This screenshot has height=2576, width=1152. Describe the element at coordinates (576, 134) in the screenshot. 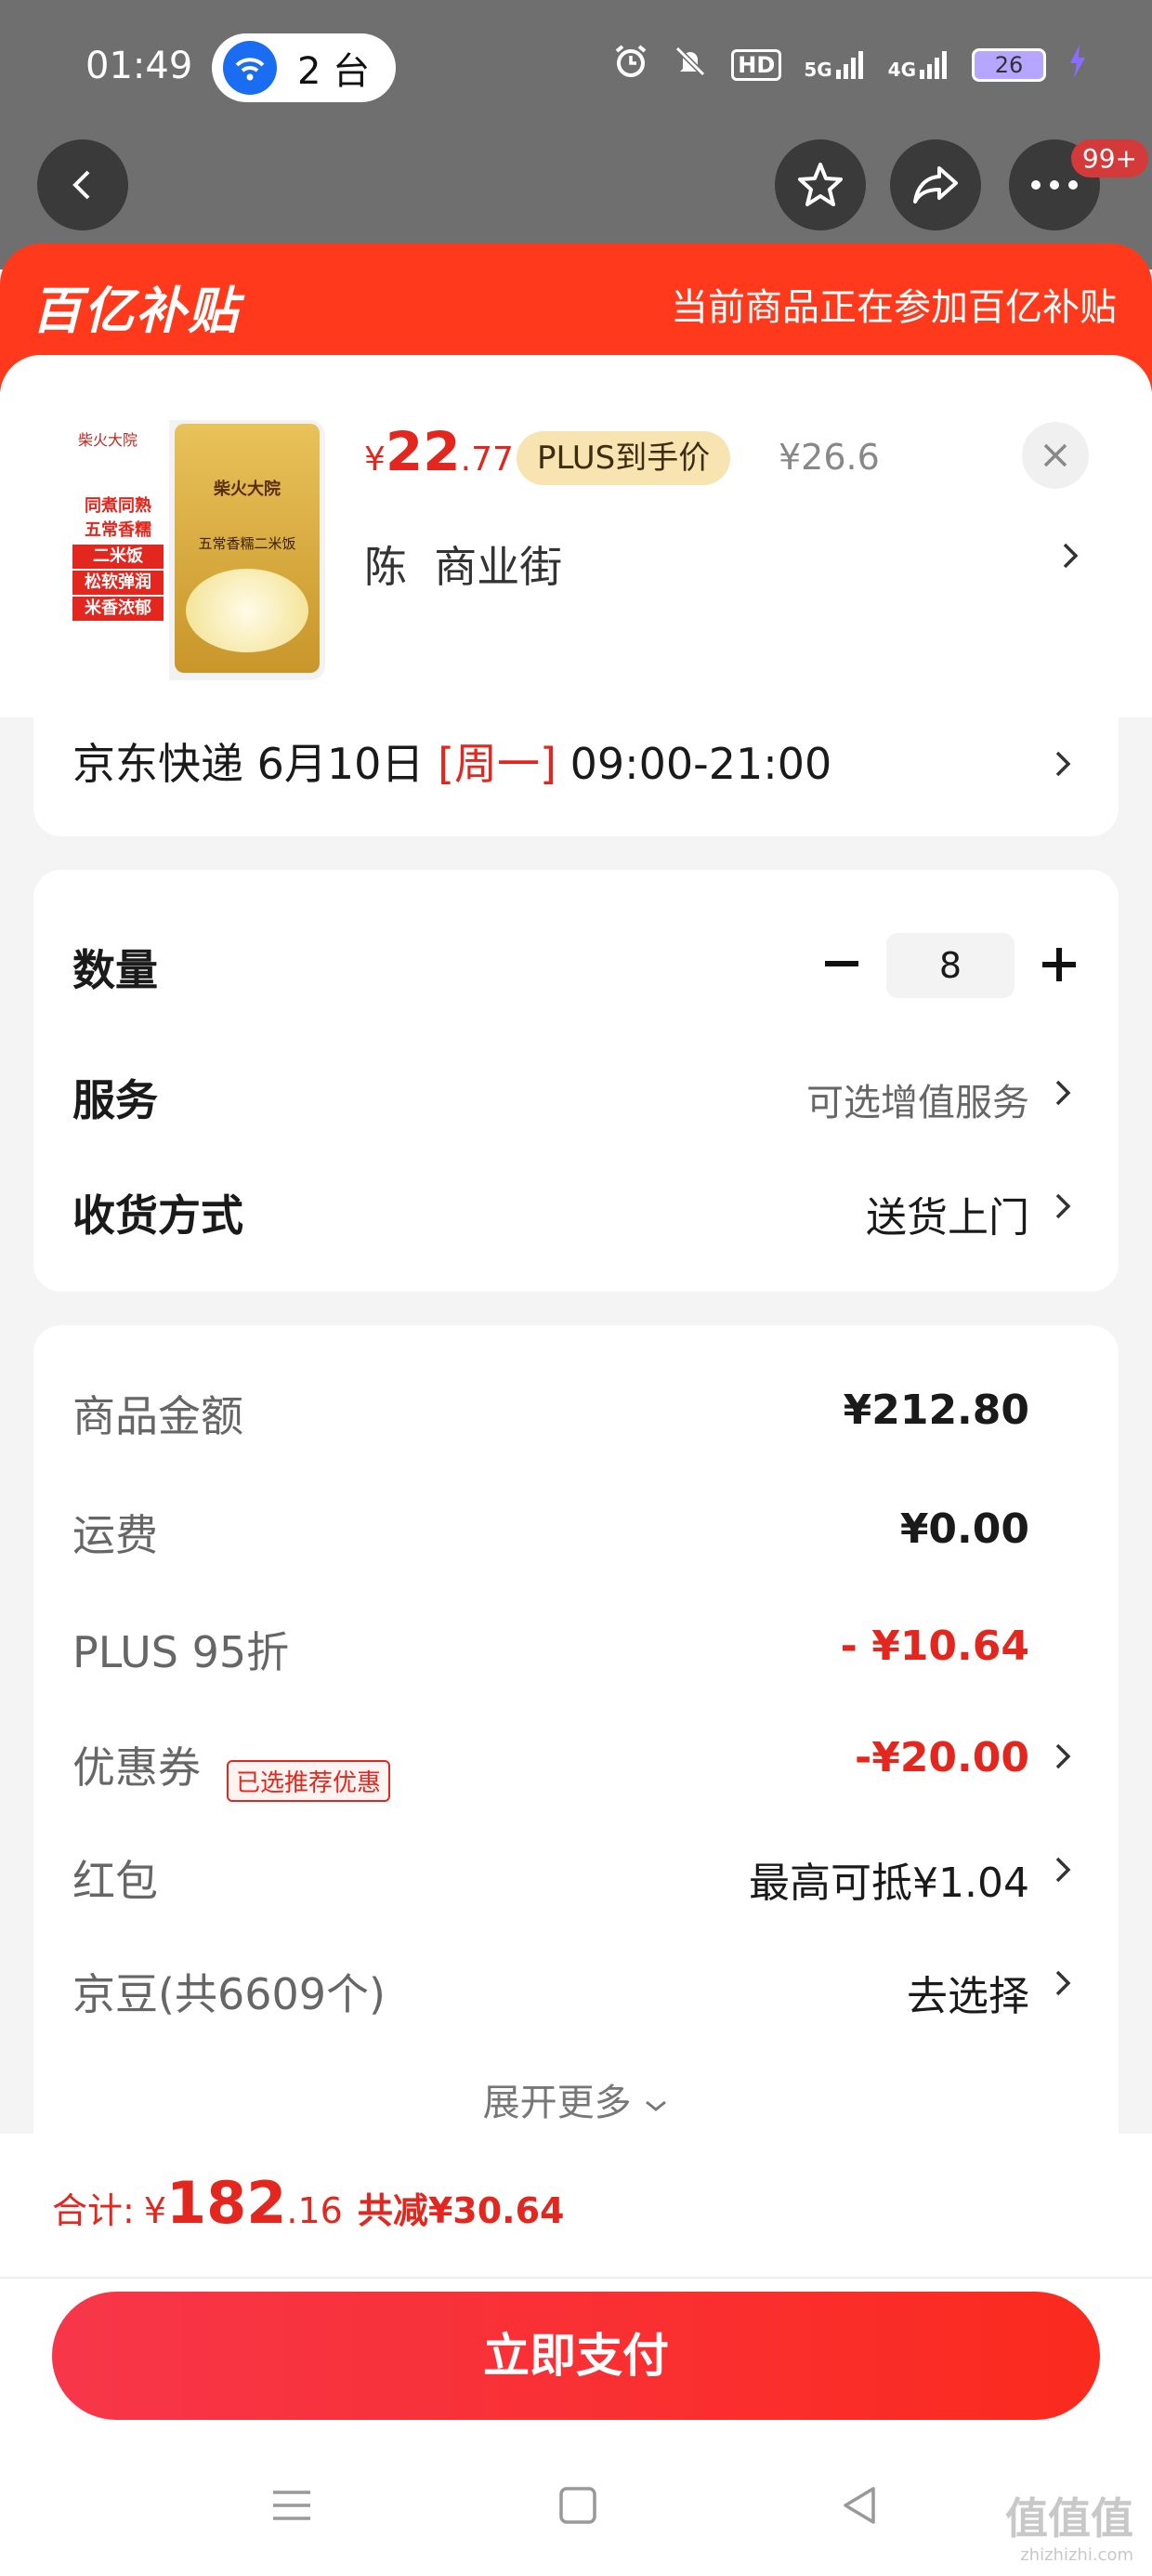

I see `background-overlay` at that location.